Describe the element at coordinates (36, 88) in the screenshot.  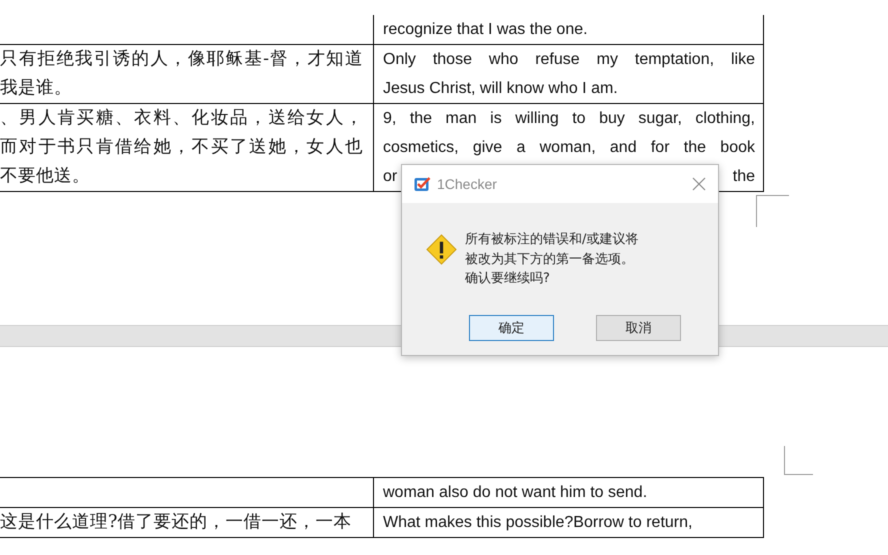
I see `cell-text: 我是谁。` at that location.